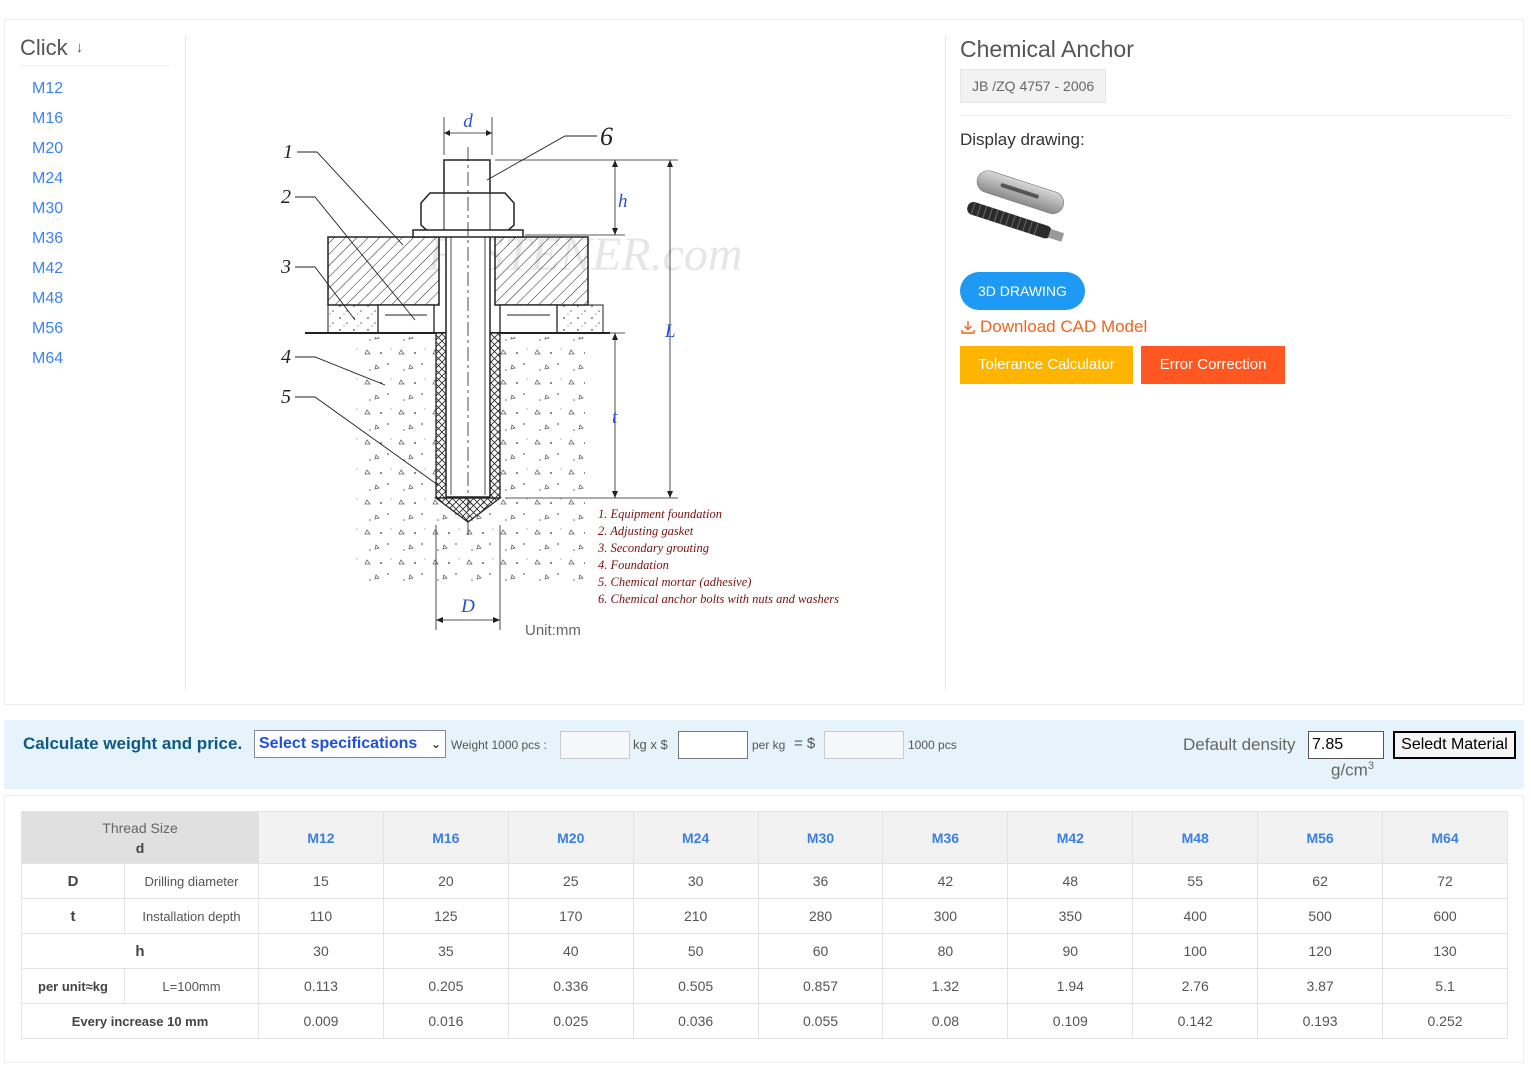 The height and width of the screenshot is (1065, 1531). Describe the element at coordinates (321, 916) in the screenshot. I see `table-cell: 110` at that location.